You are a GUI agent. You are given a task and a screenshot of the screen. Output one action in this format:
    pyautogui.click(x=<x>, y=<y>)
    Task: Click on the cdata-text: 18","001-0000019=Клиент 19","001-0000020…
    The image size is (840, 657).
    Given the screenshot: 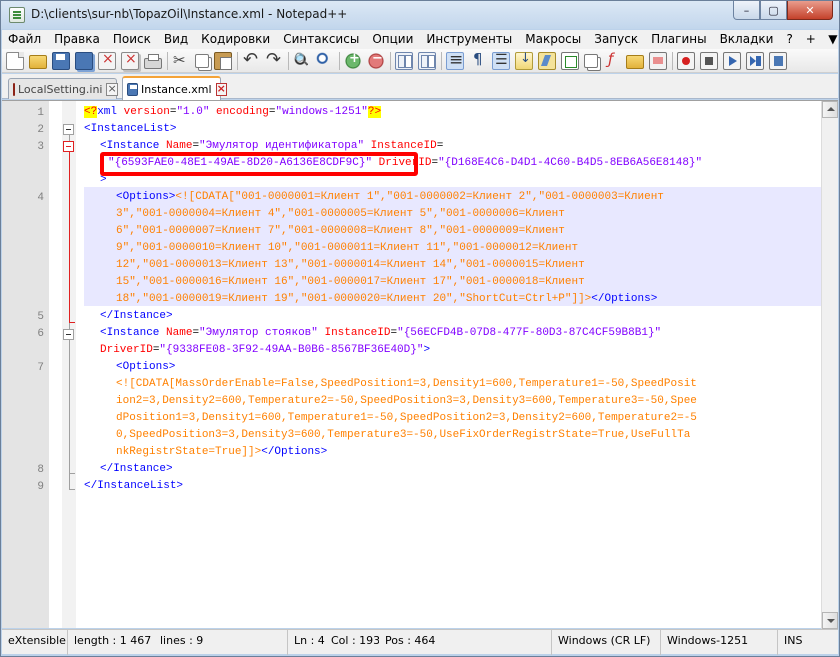 What is the action you would take?
    pyautogui.click(x=354, y=299)
    